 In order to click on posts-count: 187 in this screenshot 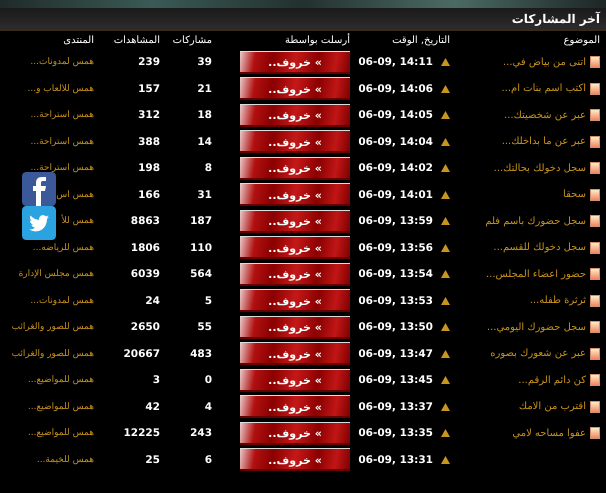, I will do `click(201, 221)`.